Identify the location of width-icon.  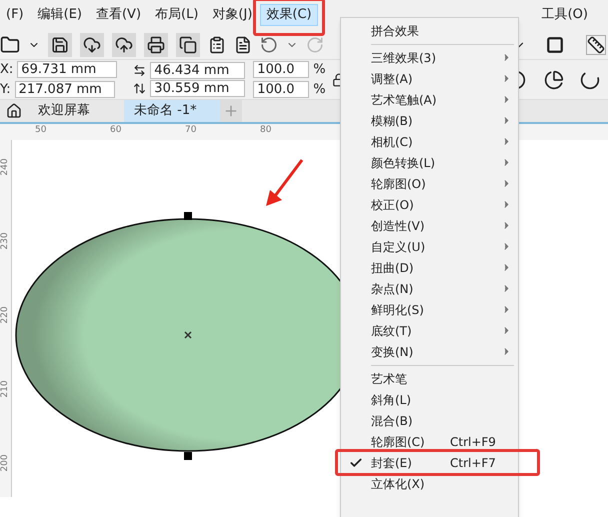
(139, 70).